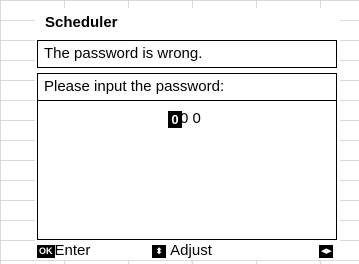  Describe the element at coordinates (46, 251) in the screenshot. I see `ok-key-icon: OK` at that location.